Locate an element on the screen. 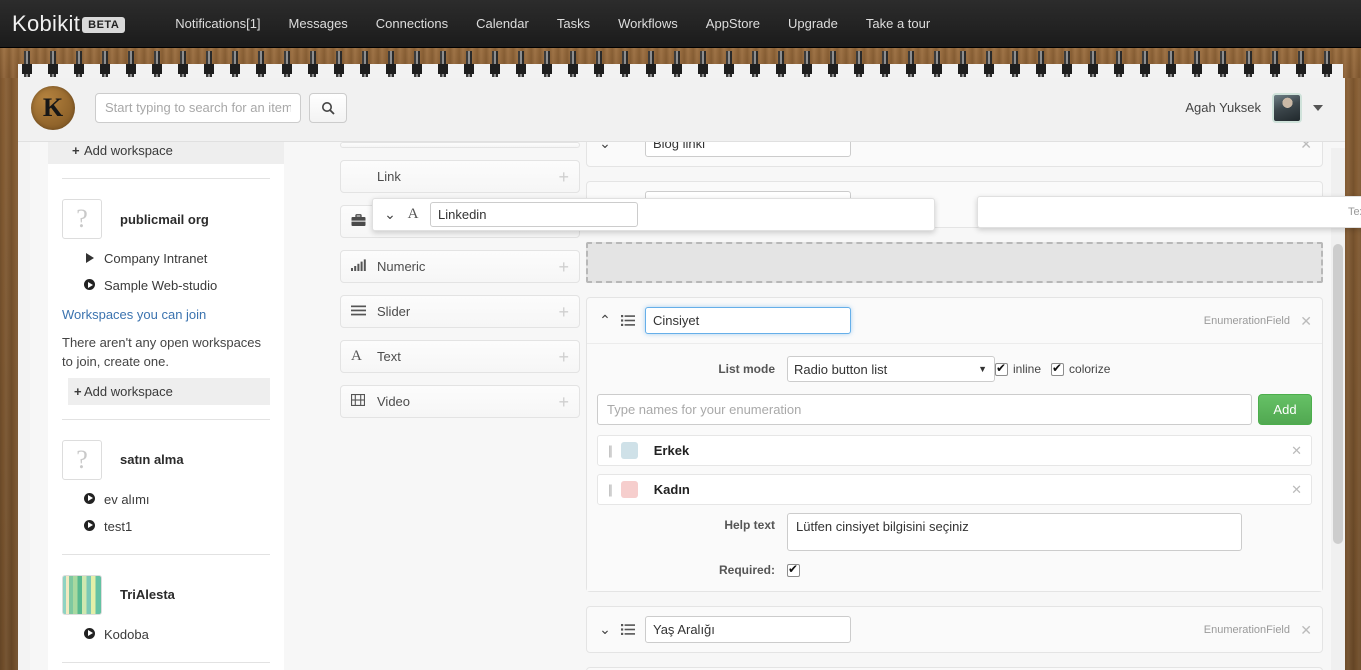 The height and width of the screenshot is (670, 1361). add-workspace-button-bottom: + Add workspace is located at coordinates (169, 391).